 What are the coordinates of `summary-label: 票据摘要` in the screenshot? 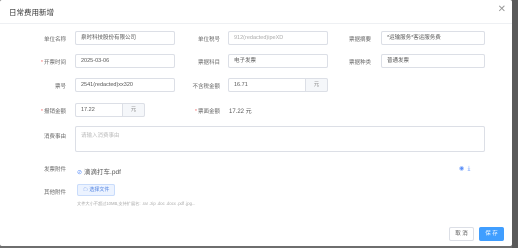 It's located at (359, 40).